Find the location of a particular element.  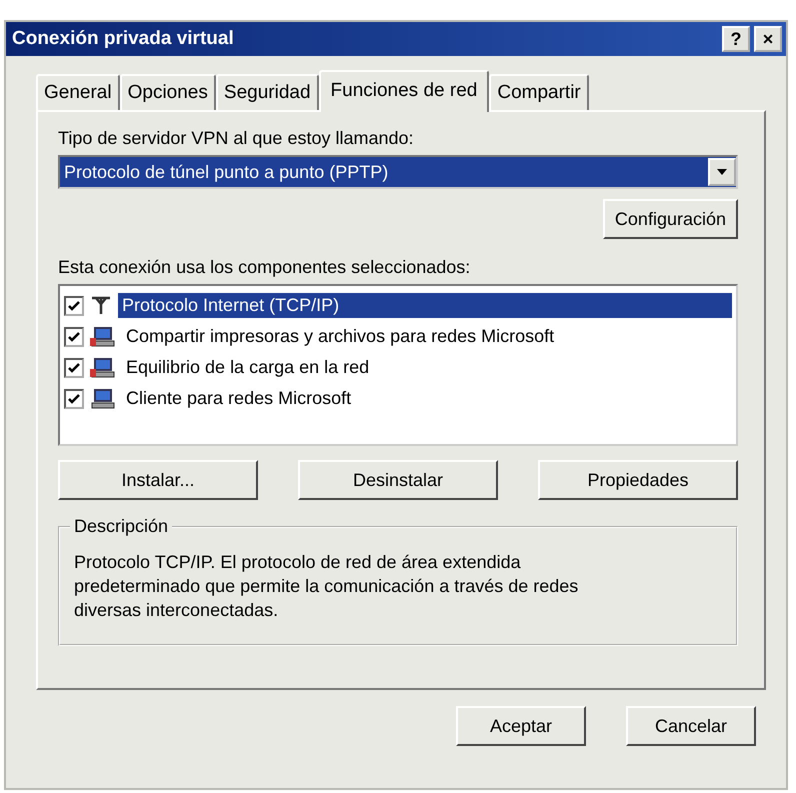

server-type-dropdown: Protocolo de túnel punto a punto (PPTP) is located at coordinates (398, 172).